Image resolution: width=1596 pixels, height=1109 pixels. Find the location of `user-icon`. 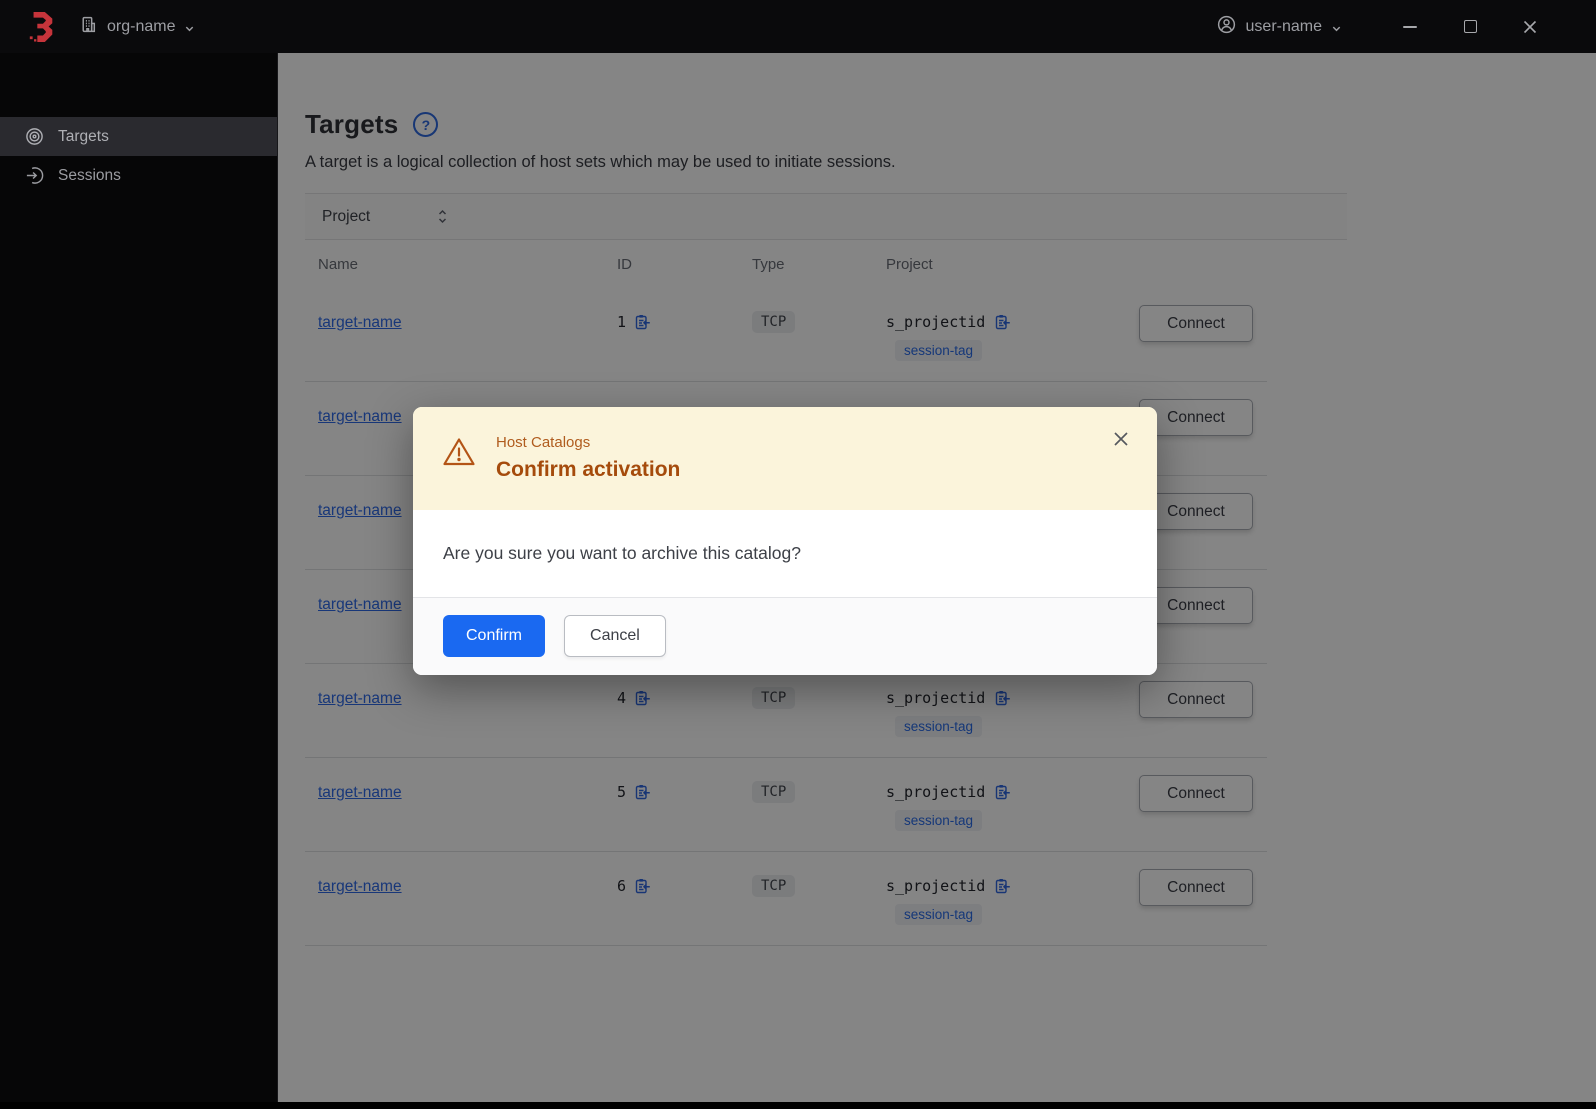

user-icon is located at coordinates (1226, 27).